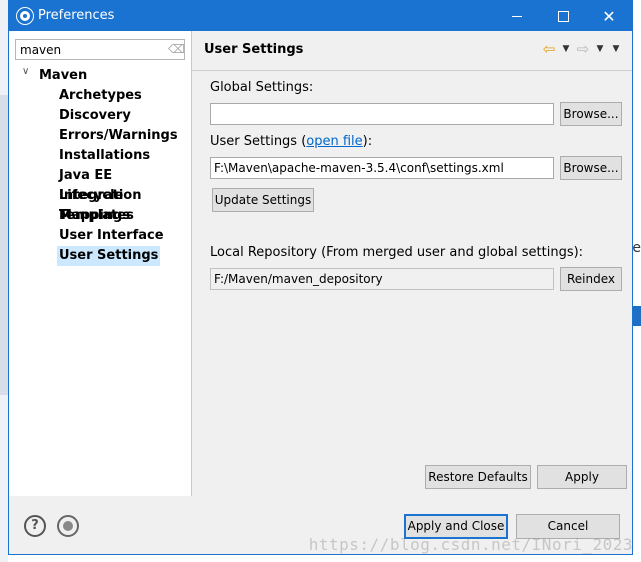 The image size is (641, 562). What do you see at coordinates (95, 116) in the screenshot?
I see `tree-item-discovery: Discovery` at bounding box center [95, 116].